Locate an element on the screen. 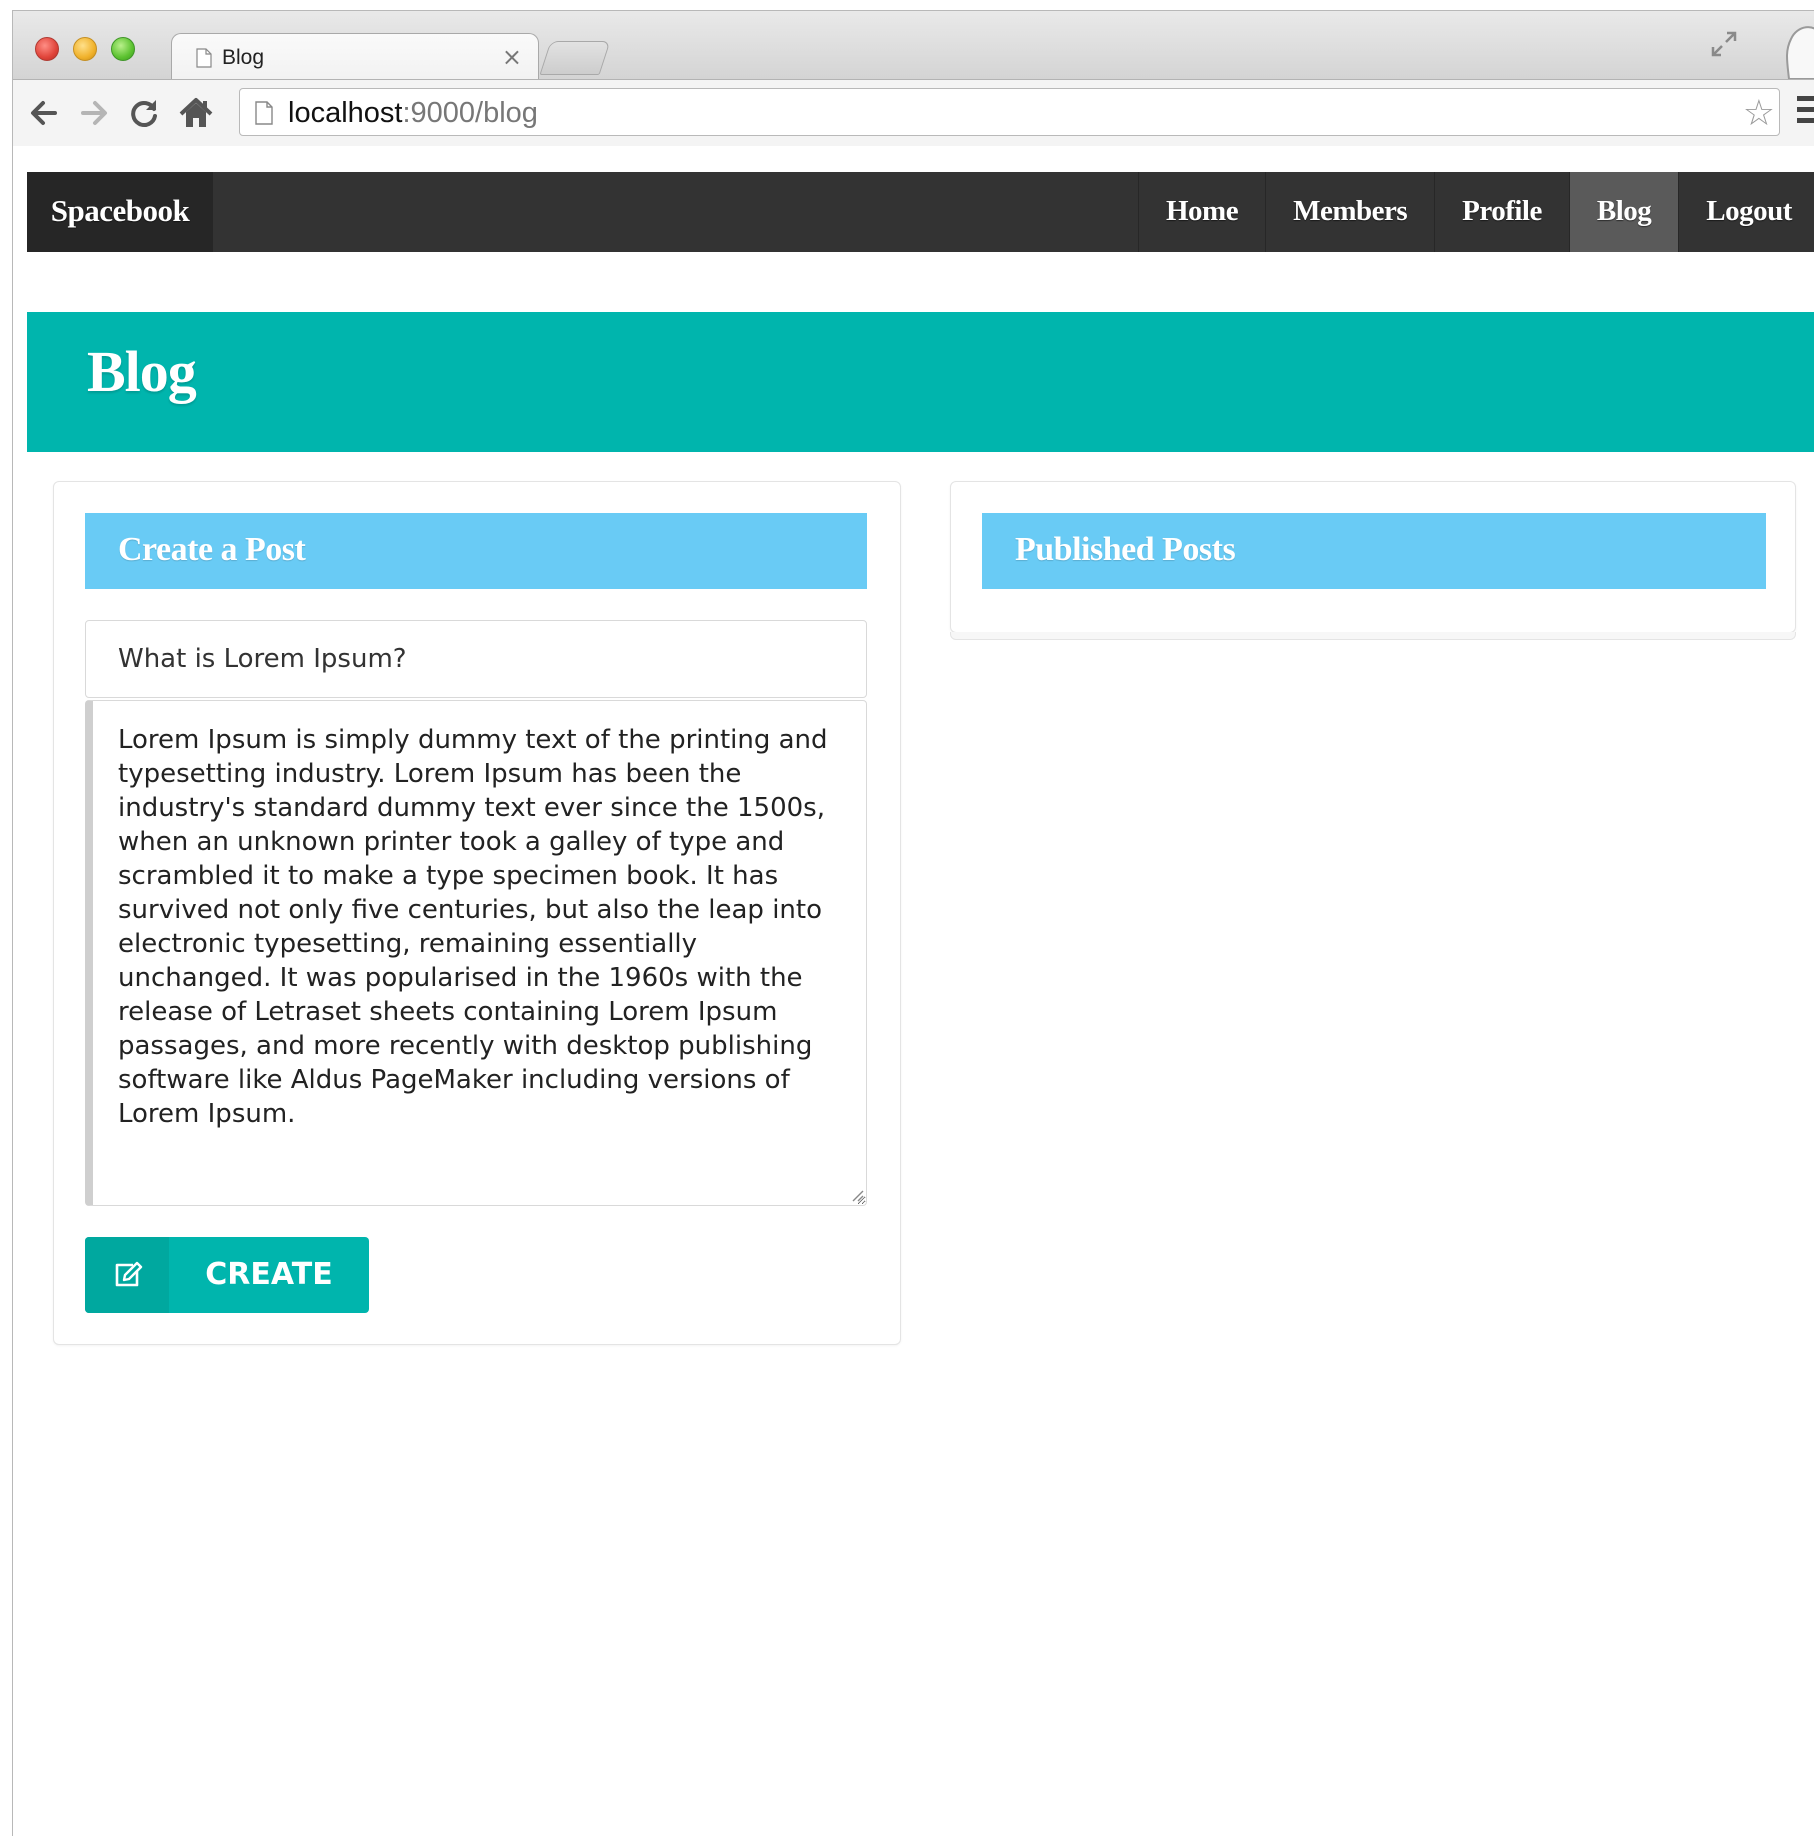  edit-icon is located at coordinates (127, 1275).